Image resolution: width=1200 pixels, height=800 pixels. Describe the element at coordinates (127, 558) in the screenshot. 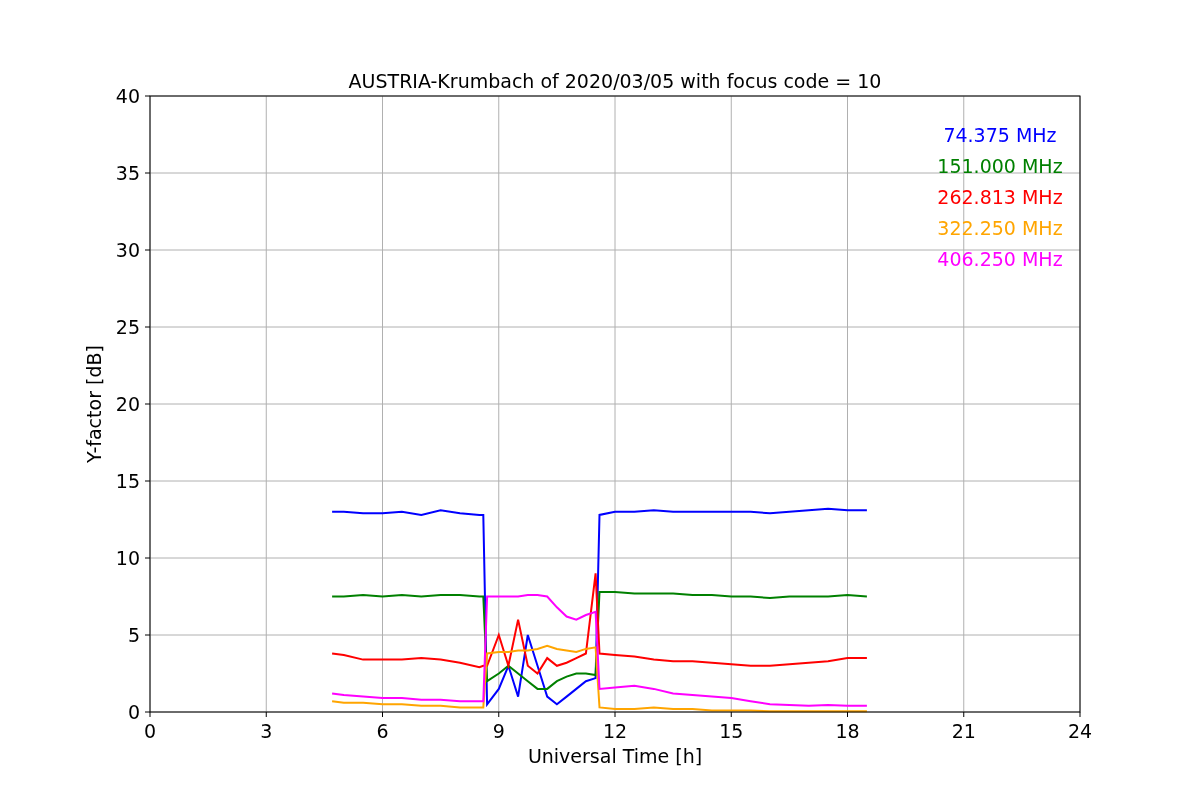

I see `y-tick-label: 10` at that location.